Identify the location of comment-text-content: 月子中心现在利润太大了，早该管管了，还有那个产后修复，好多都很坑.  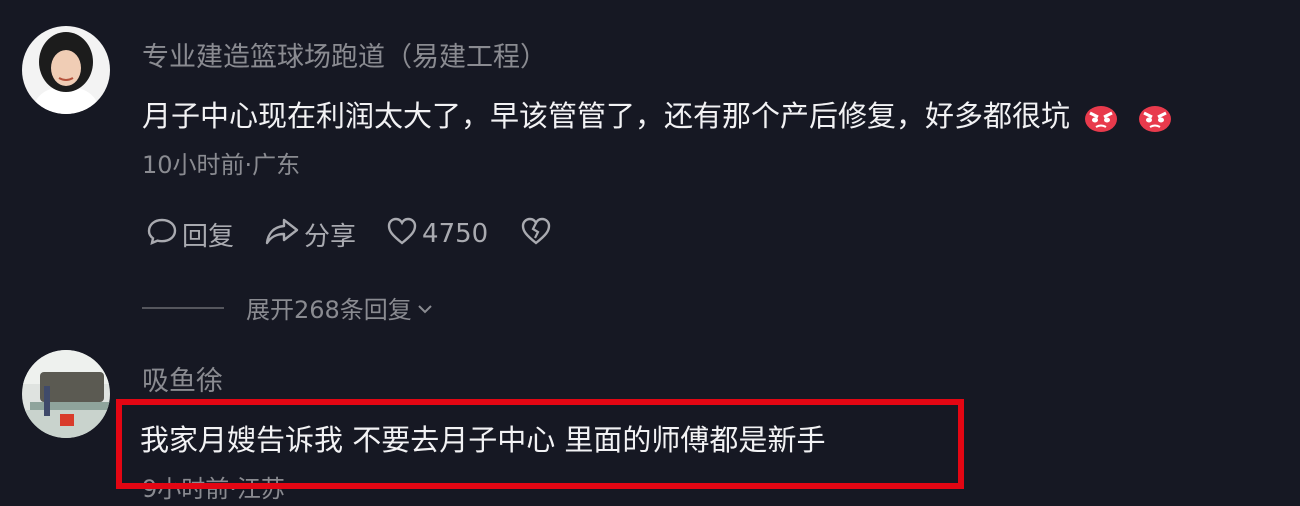
(606, 116).